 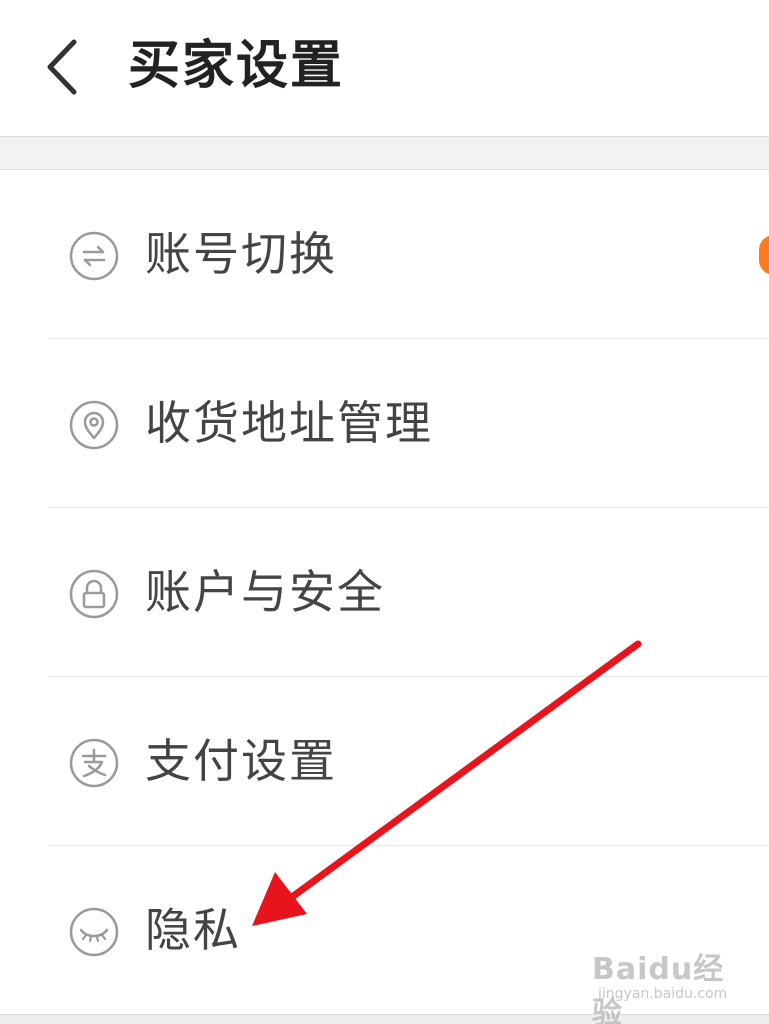 I want to click on lock-icon, so click(x=94, y=594).